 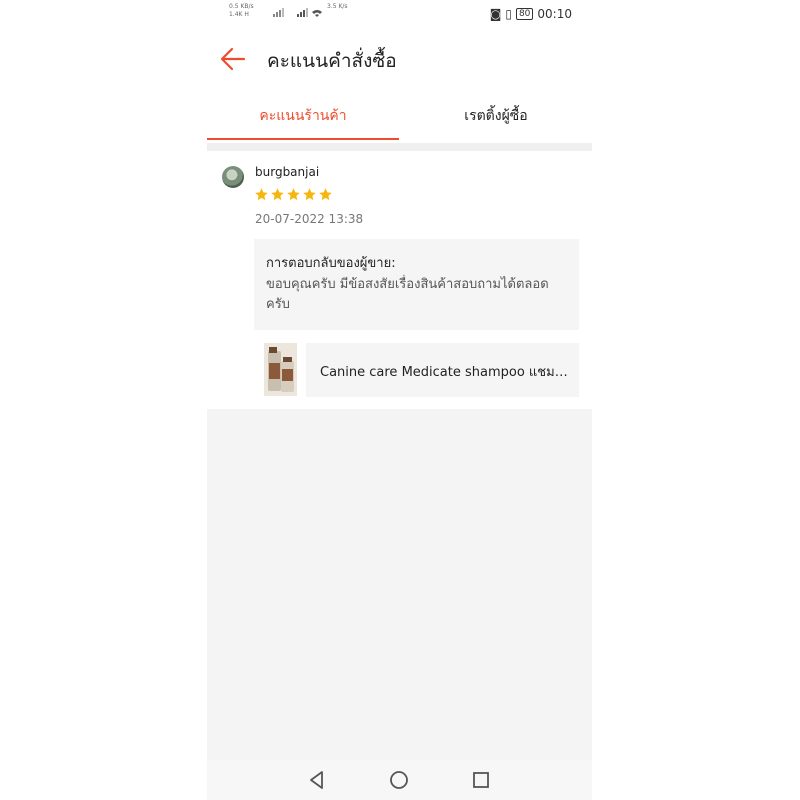 What do you see at coordinates (239, 14) in the screenshot?
I see `net-line-2: 1.4K H` at bounding box center [239, 14].